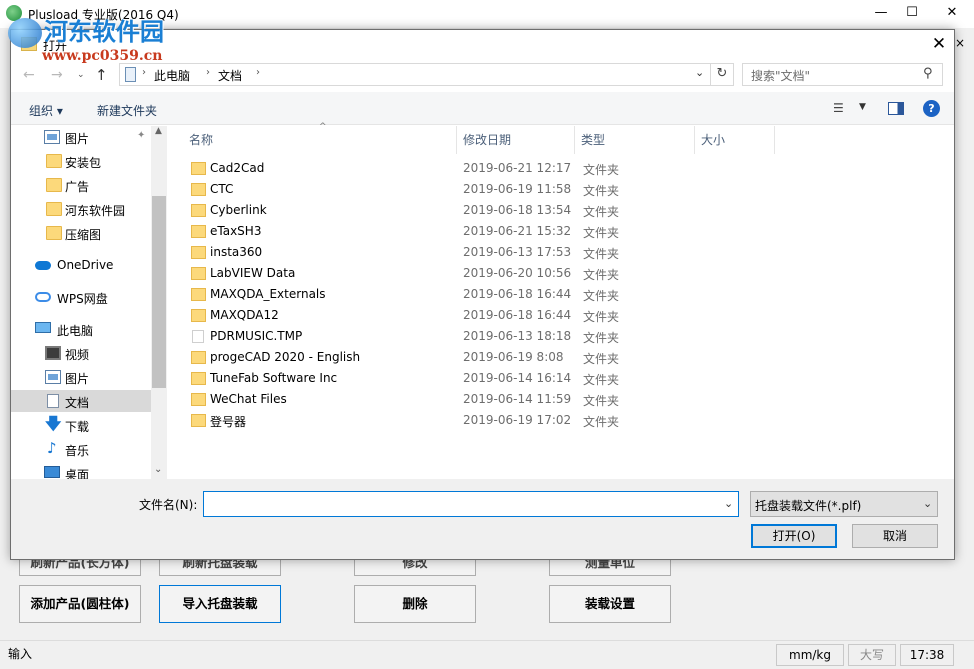  I want to click on organize-button: 组织 ▾, so click(46, 110).